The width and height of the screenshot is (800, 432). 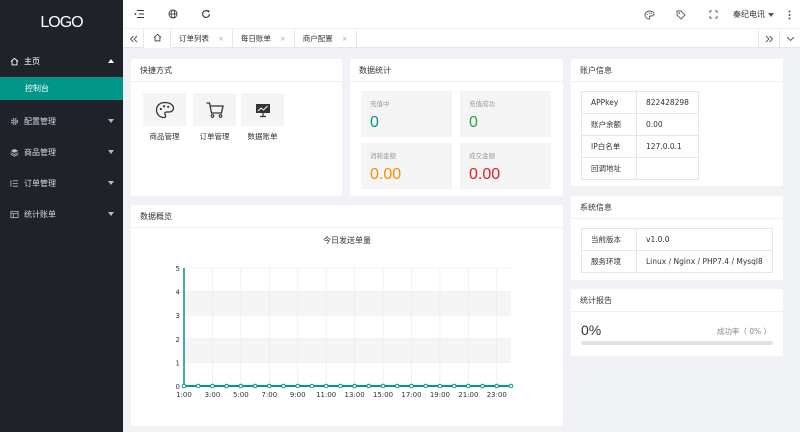 What do you see at coordinates (482, 104) in the screenshot?
I see `stat-label: 充值成功` at bounding box center [482, 104].